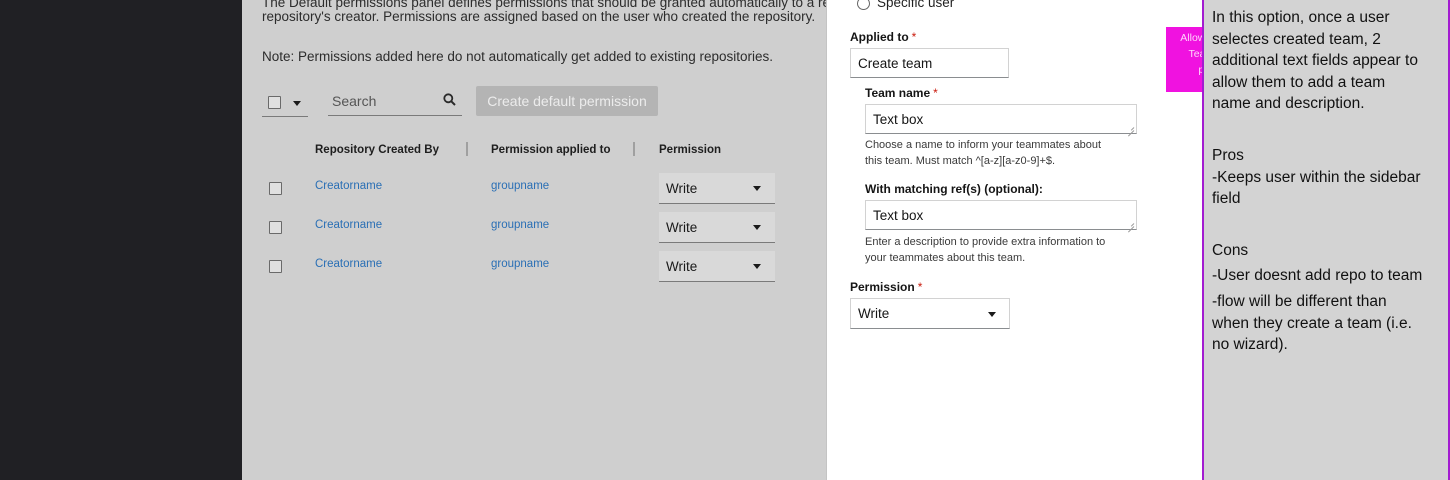  I want to click on matching-ref-label: With matching ref(s) (optional):, so click(954, 189).